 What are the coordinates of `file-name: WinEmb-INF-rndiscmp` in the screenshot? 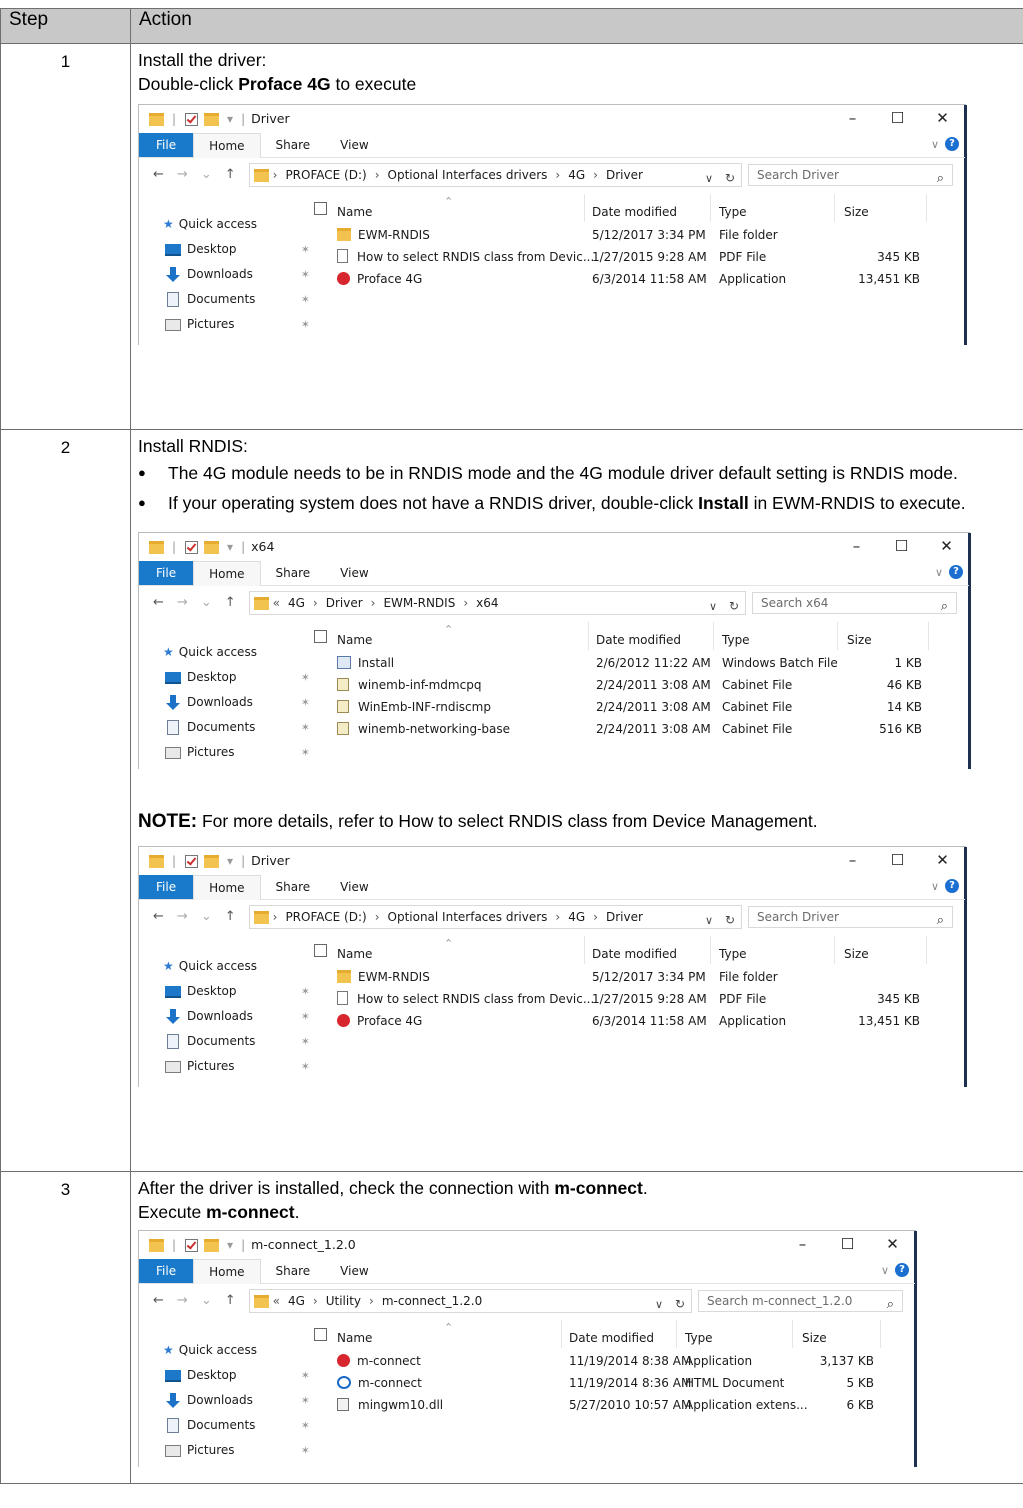 It's located at (414, 707).